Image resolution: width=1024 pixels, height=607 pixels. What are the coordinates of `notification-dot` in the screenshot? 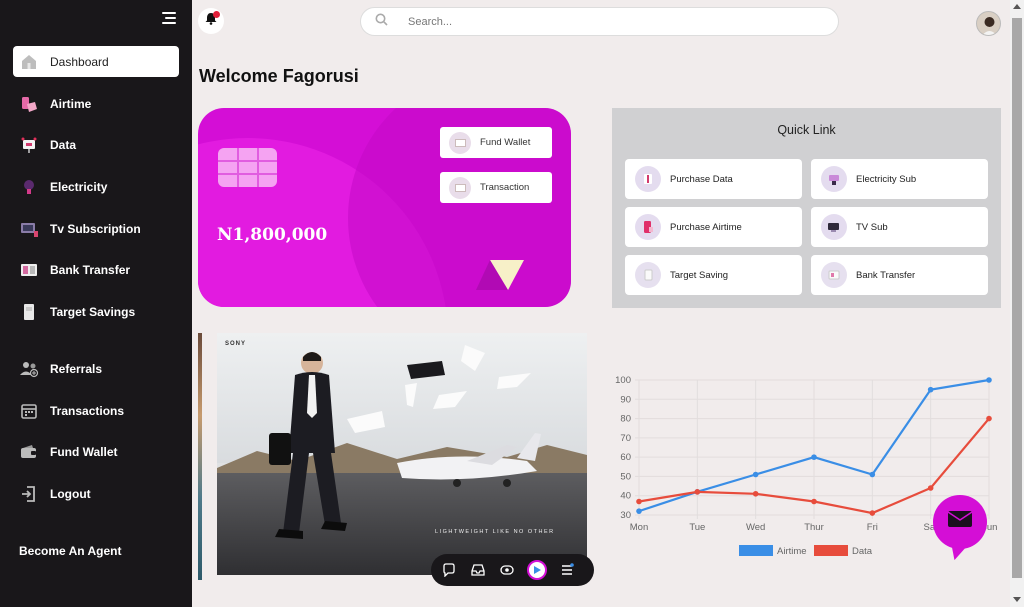 It's located at (216, 14).